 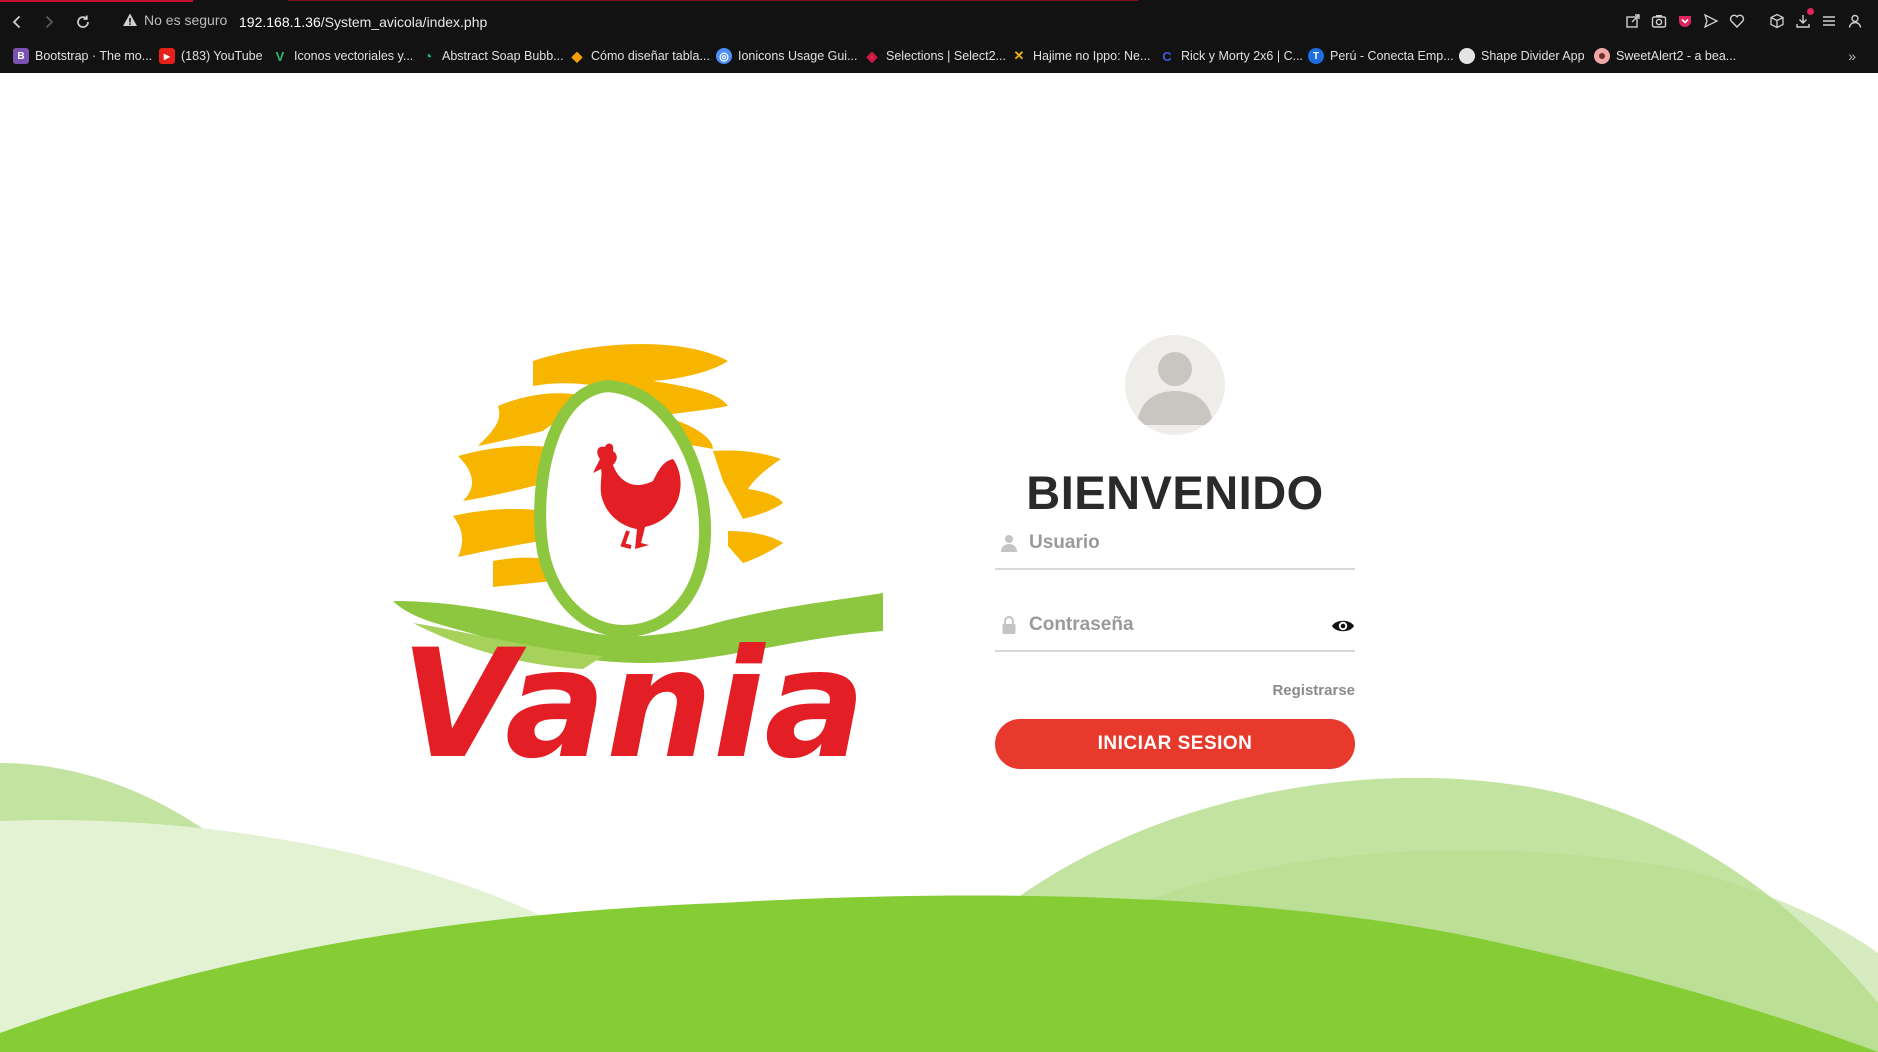 What do you see at coordinates (1343, 626) in the screenshot?
I see `show-password-eye-icon` at bounding box center [1343, 626].